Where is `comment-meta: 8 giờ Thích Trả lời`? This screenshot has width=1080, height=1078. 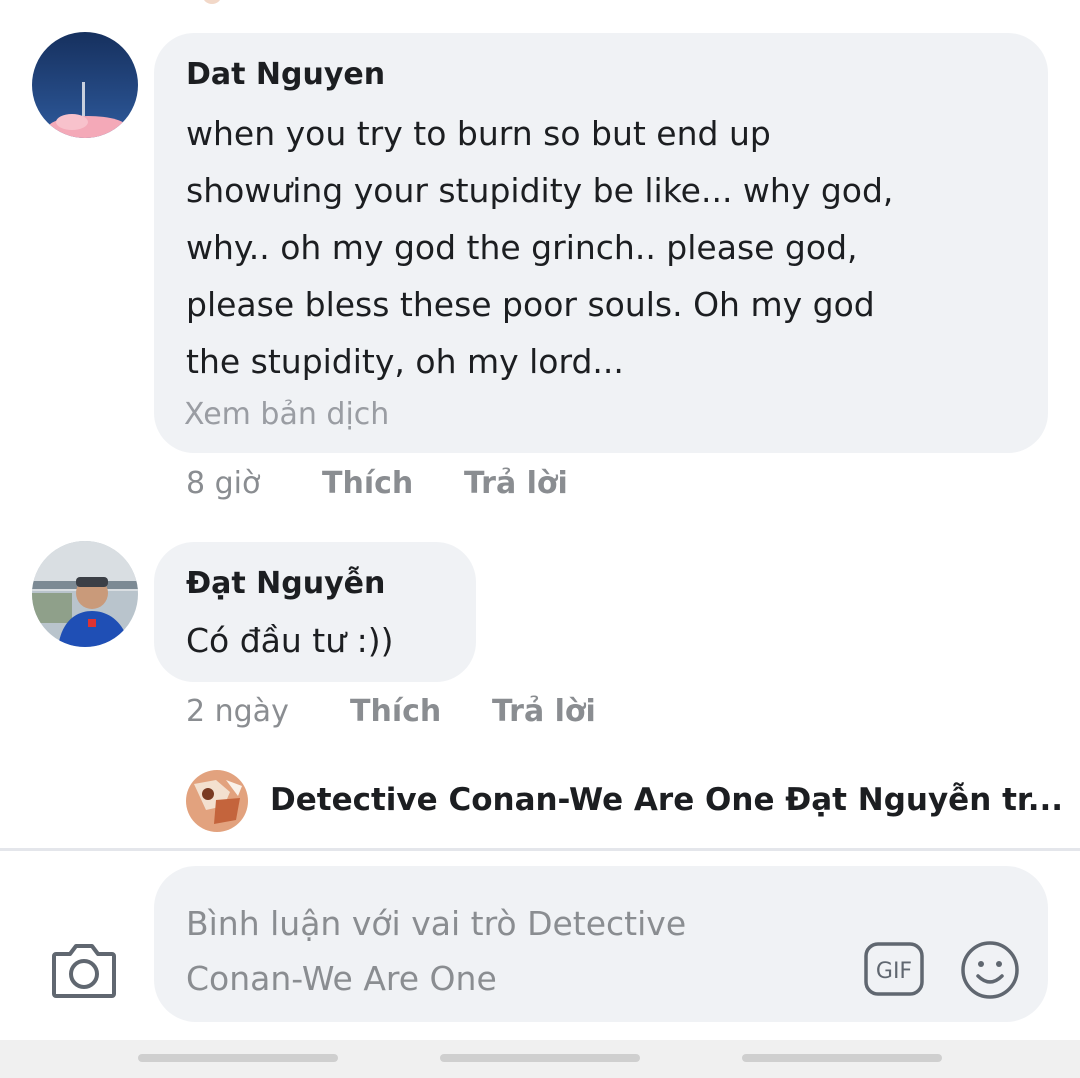 comment-meta: 8 giờ Thích Trả lời is located at coordinates (486, 486).